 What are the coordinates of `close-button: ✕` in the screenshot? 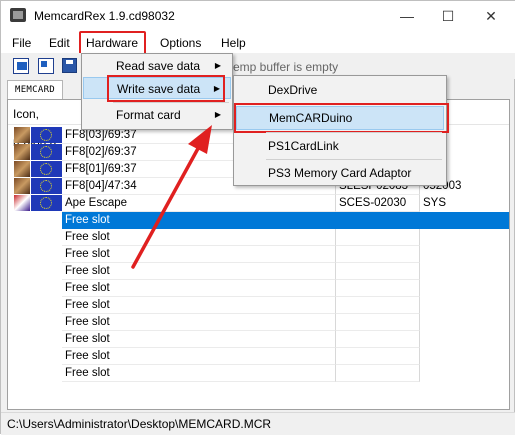 It's located at (491, 16).